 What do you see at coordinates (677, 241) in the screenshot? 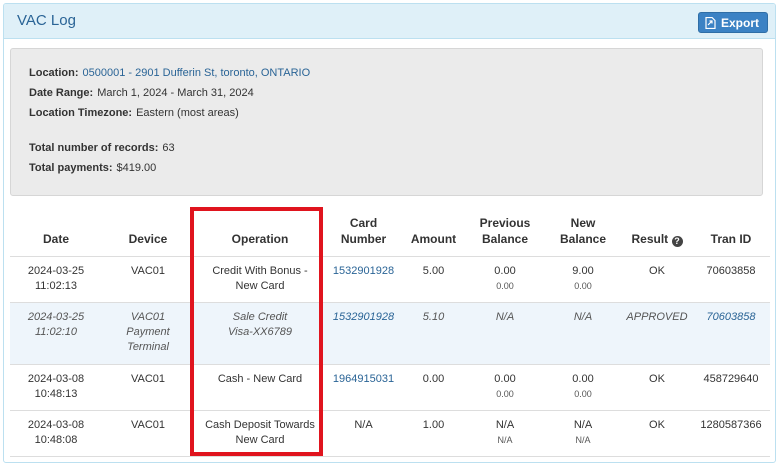
I see `help-icon: ?` at bounding box center [677, 241].